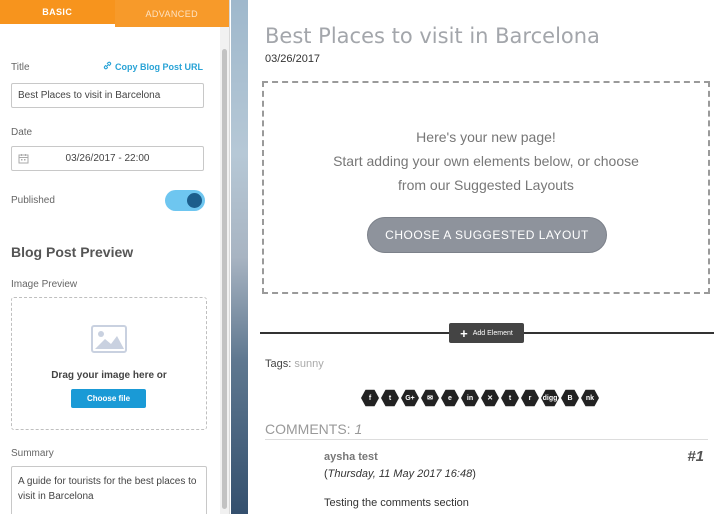 This screenshot has height=514, width=728. Describe the element at coordinates (464, 333) in the screenshot. I see `plus-icon: +` at that location.